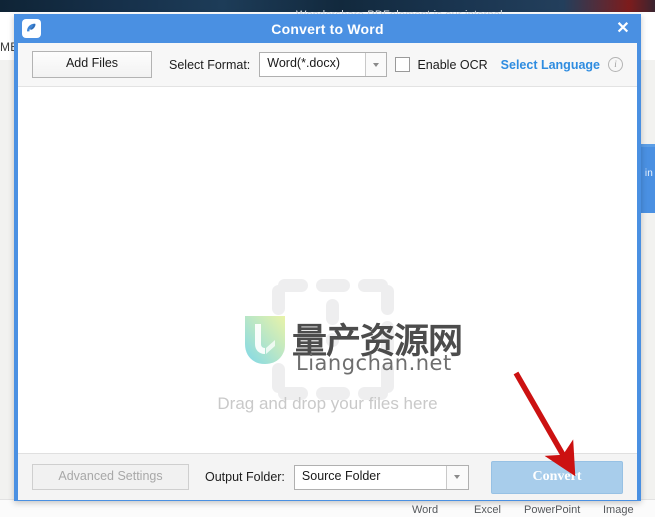 This screenshot has width=655, height=517. I want to click on background-bottom-item: Excel, so click(487, 510).